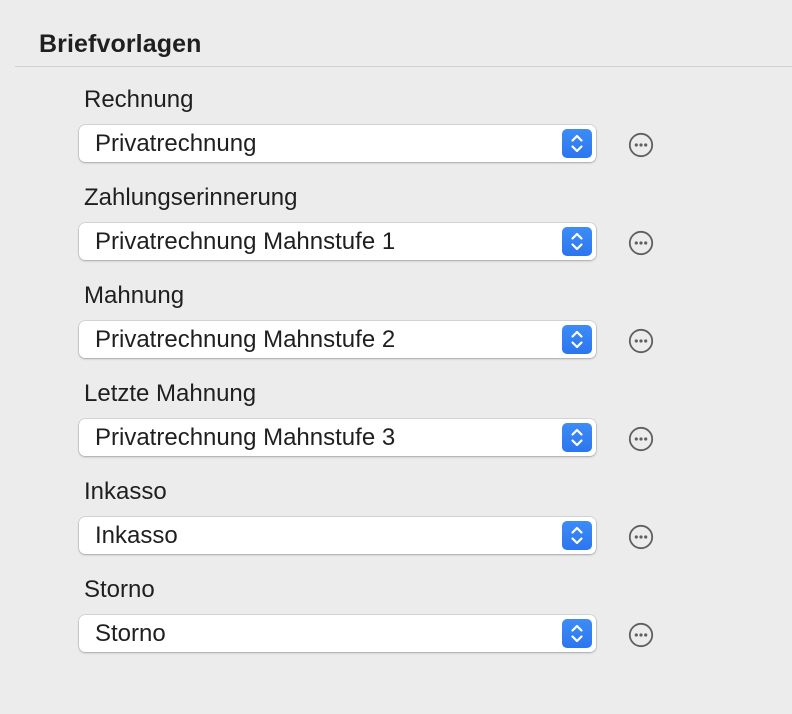  I want to click on popup-mahnung: Privatrechnung Mahnstufe 2, so click(337, 339).